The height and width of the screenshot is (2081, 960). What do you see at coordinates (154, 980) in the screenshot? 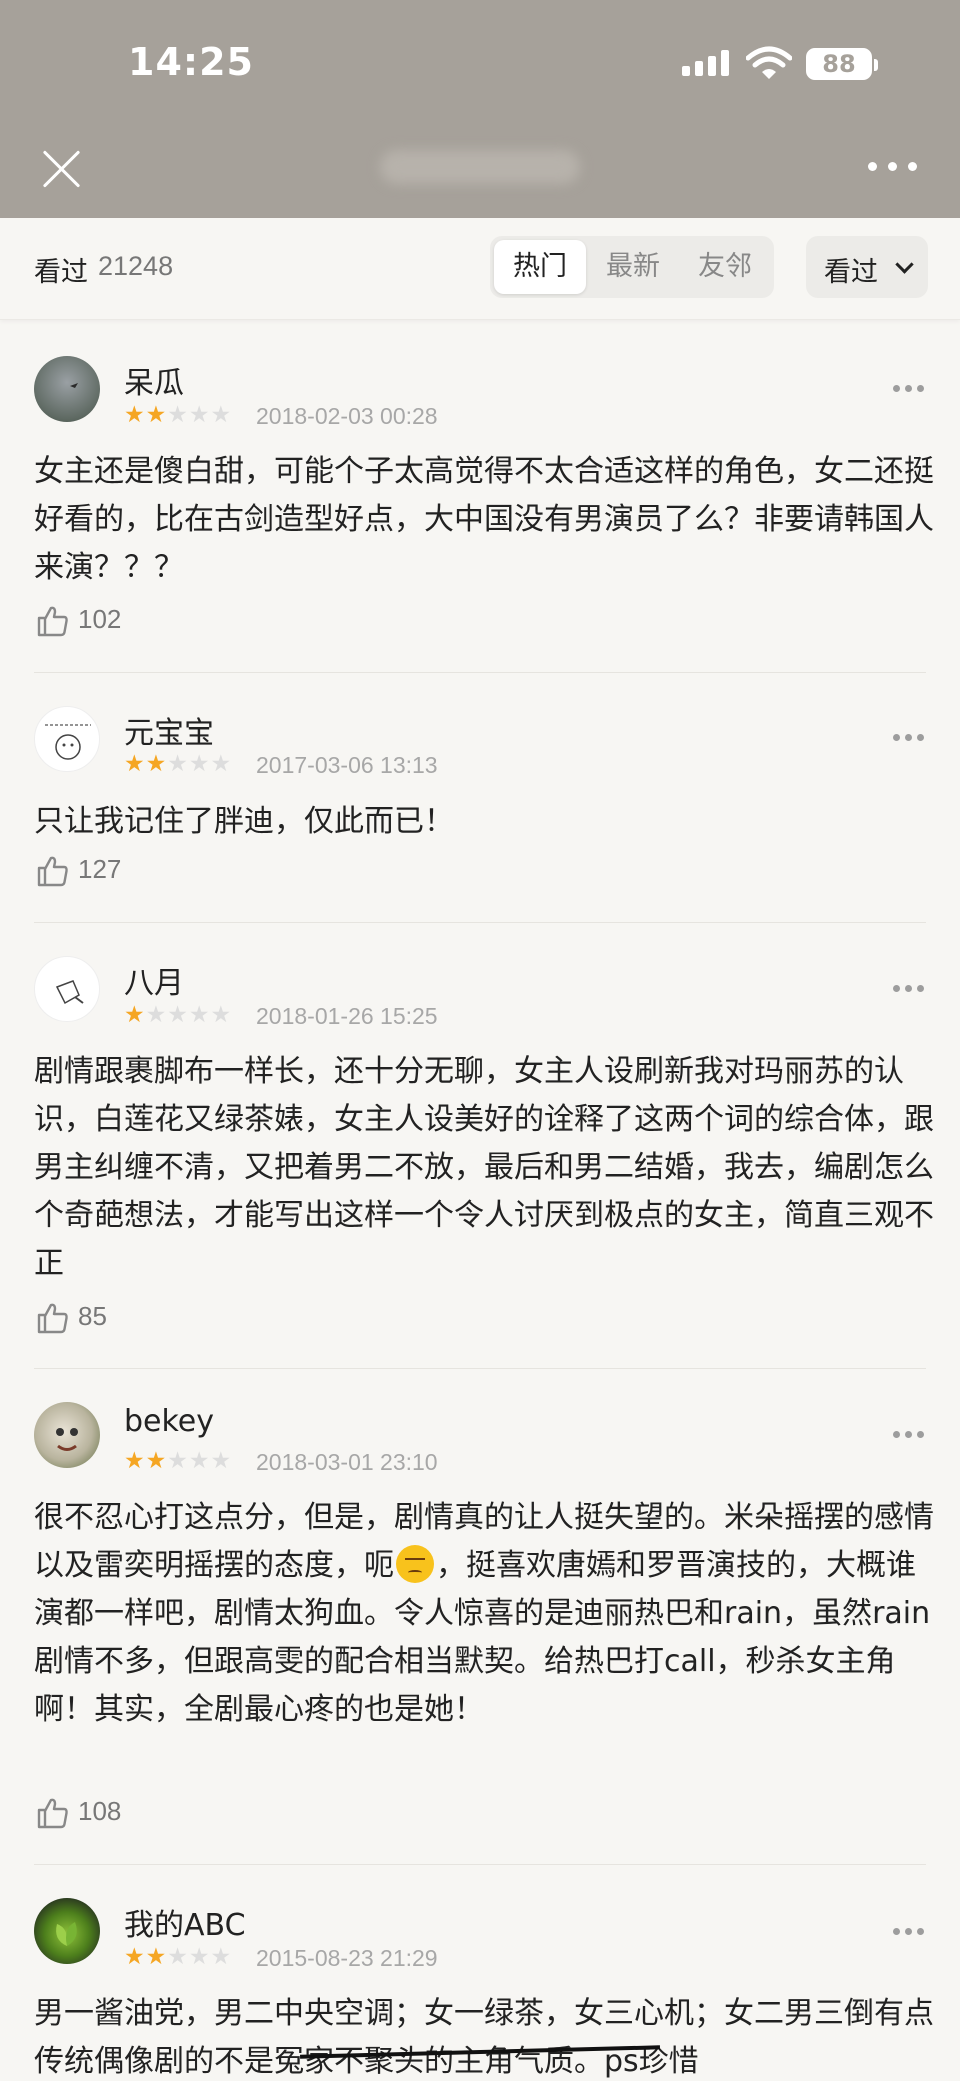
I see `username: 八月` at bounding box center [154, 980].